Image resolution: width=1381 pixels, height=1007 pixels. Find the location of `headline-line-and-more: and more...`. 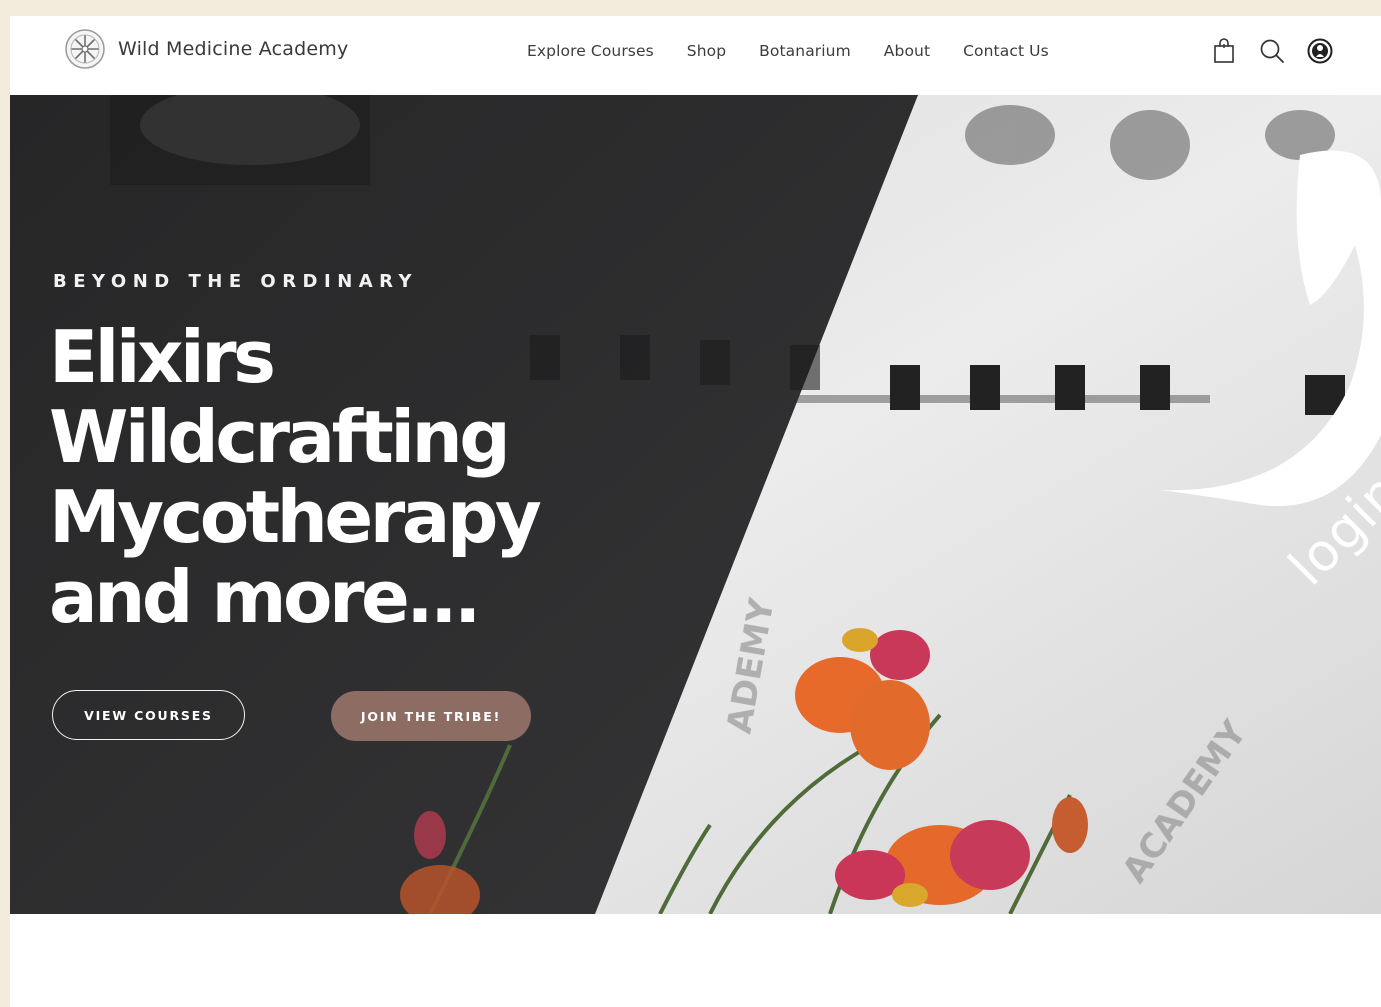

headline-line-and-more: and more... is located at coordinates (265, 597).